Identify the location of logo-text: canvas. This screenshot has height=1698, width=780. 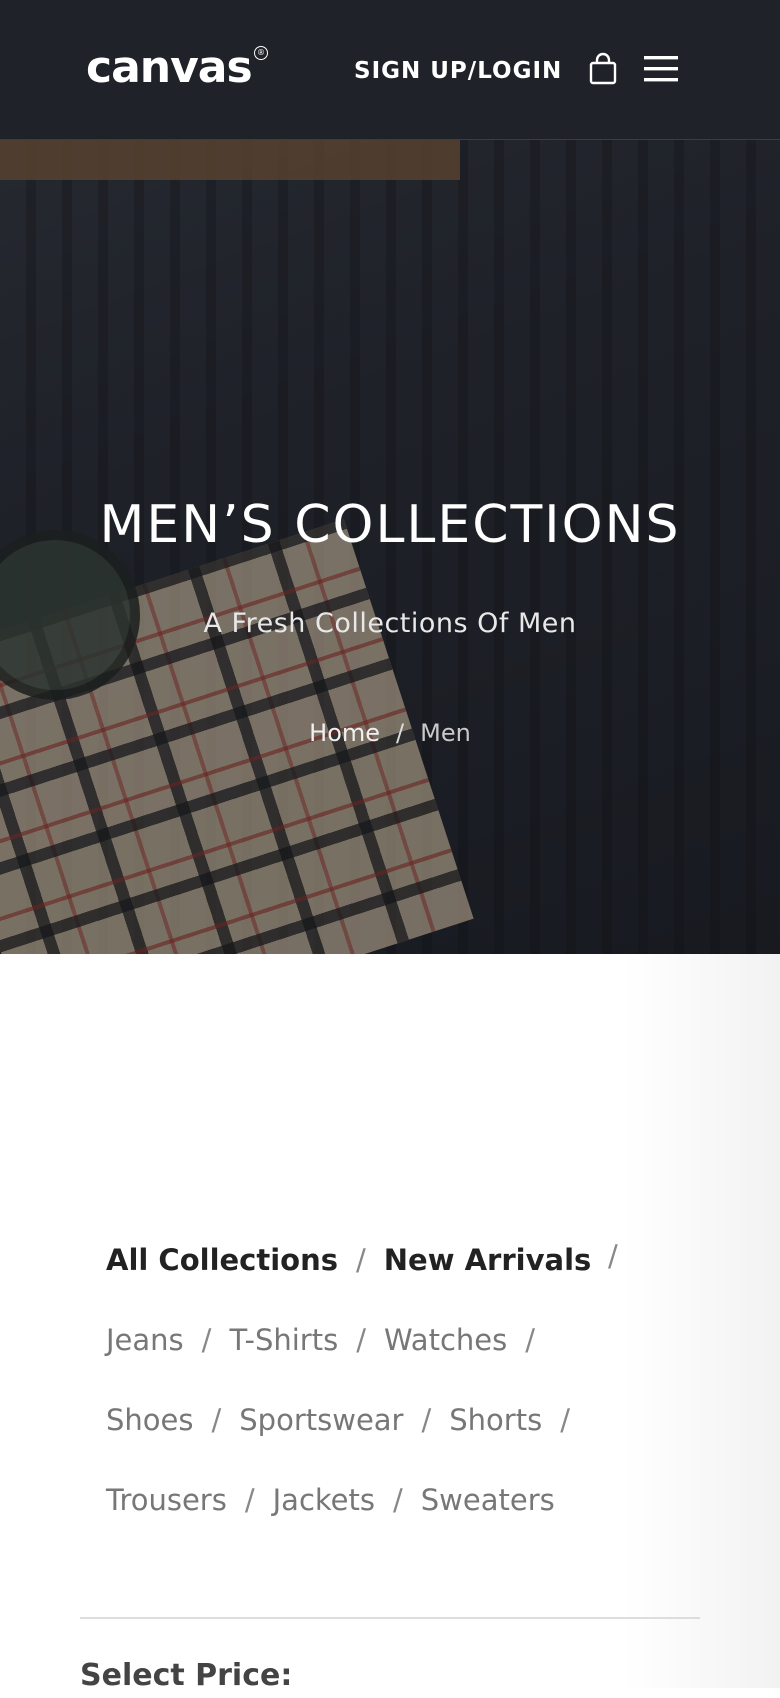
(169, 67).